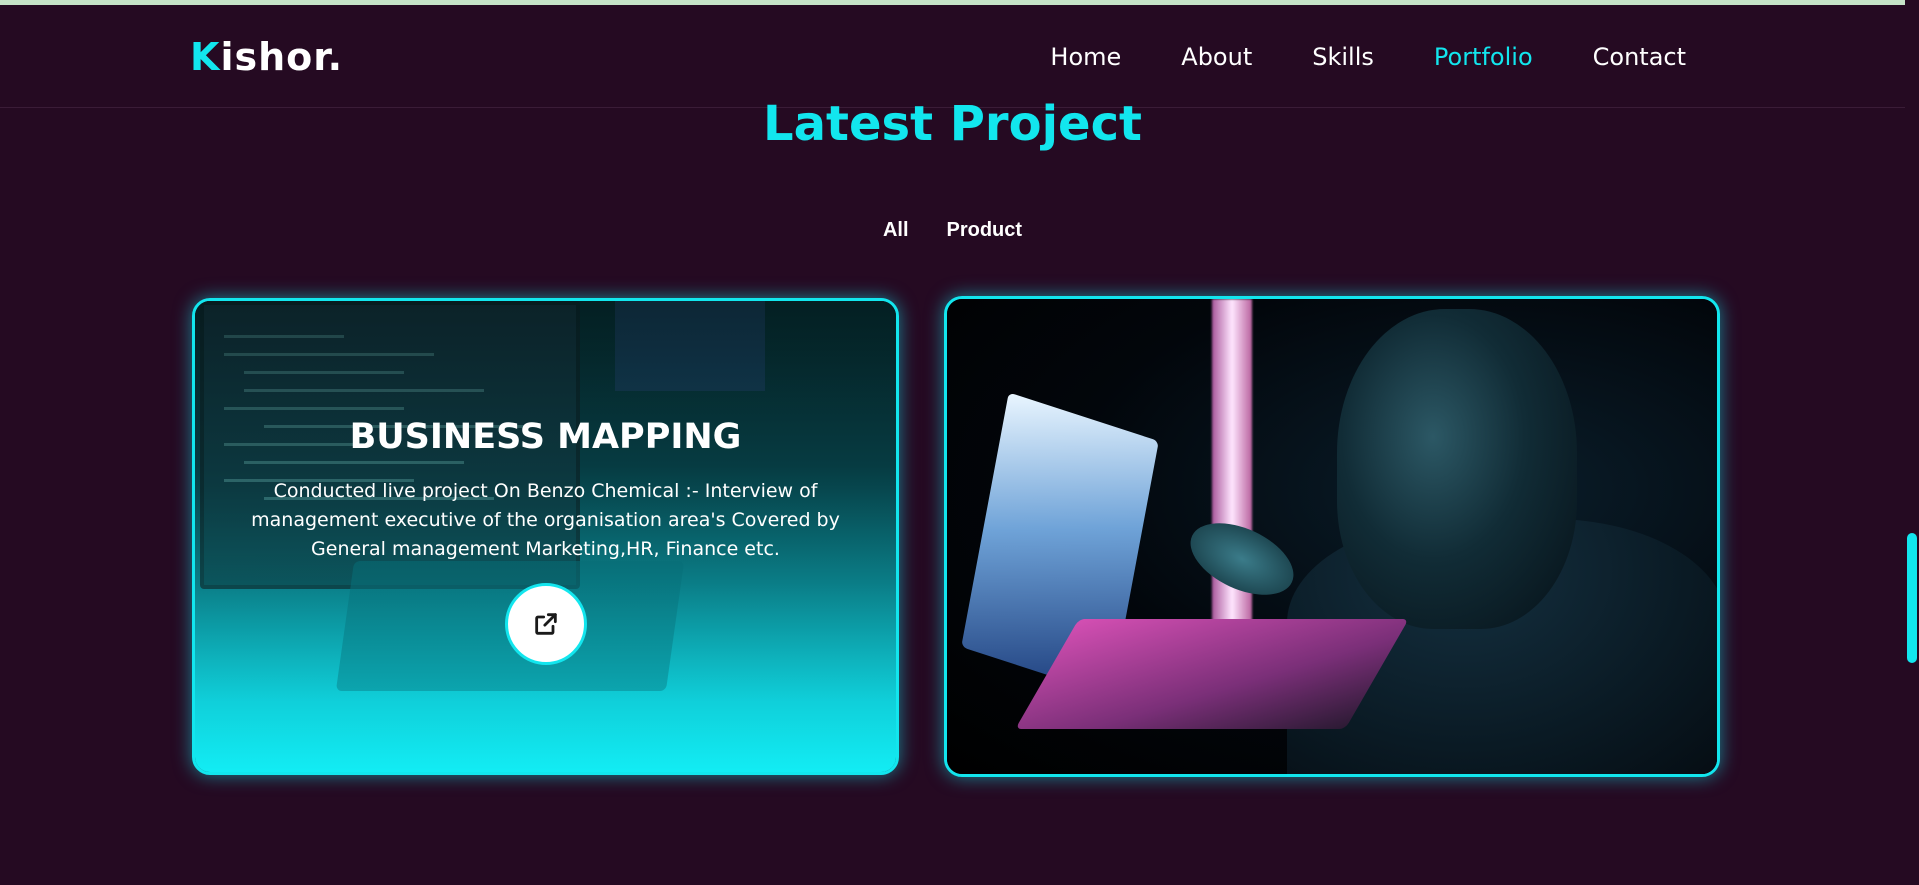 The height and width of the screenshot is (885, 1919). I want to click on logo-text: ishor., so click(282, 57).